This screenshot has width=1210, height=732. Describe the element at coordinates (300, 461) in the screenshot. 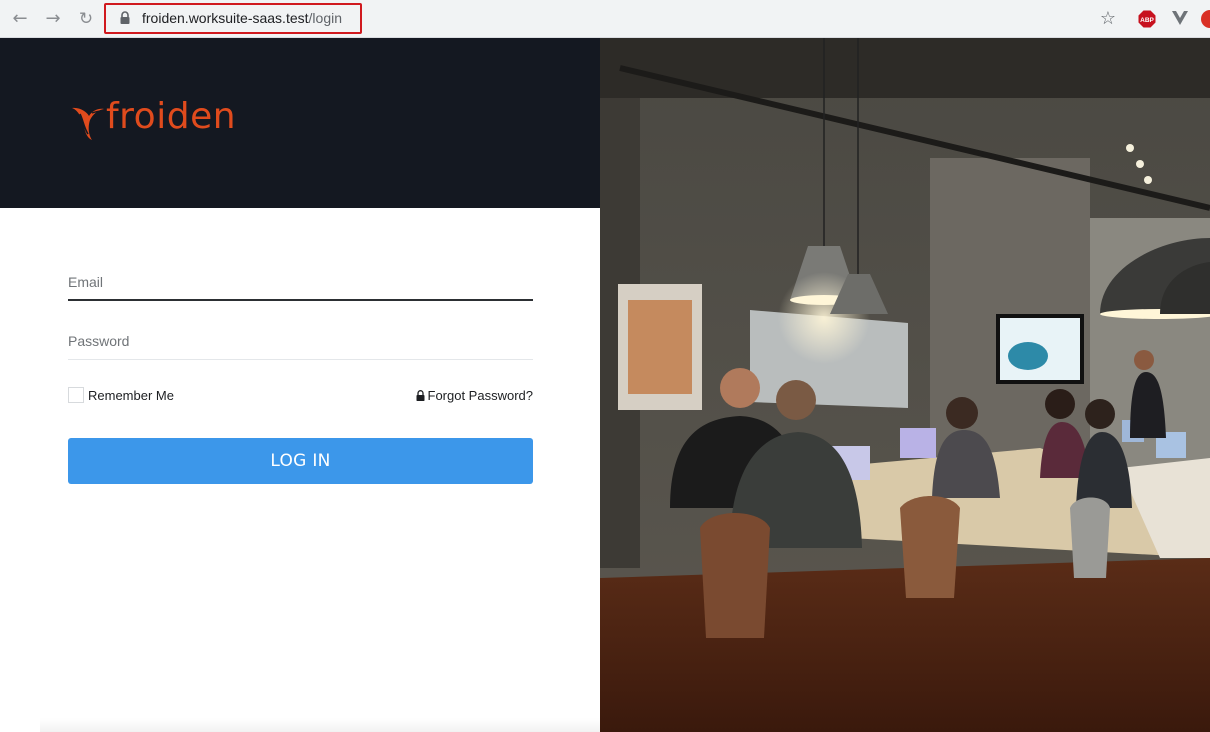

I see `login-button: LOG IN` at that location.